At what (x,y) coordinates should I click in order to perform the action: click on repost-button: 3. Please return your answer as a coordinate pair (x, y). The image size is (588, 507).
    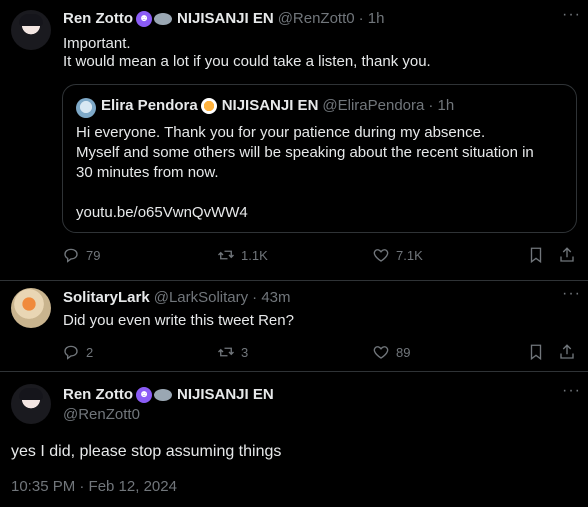
    Looking at the image, I should click on (232, 352).